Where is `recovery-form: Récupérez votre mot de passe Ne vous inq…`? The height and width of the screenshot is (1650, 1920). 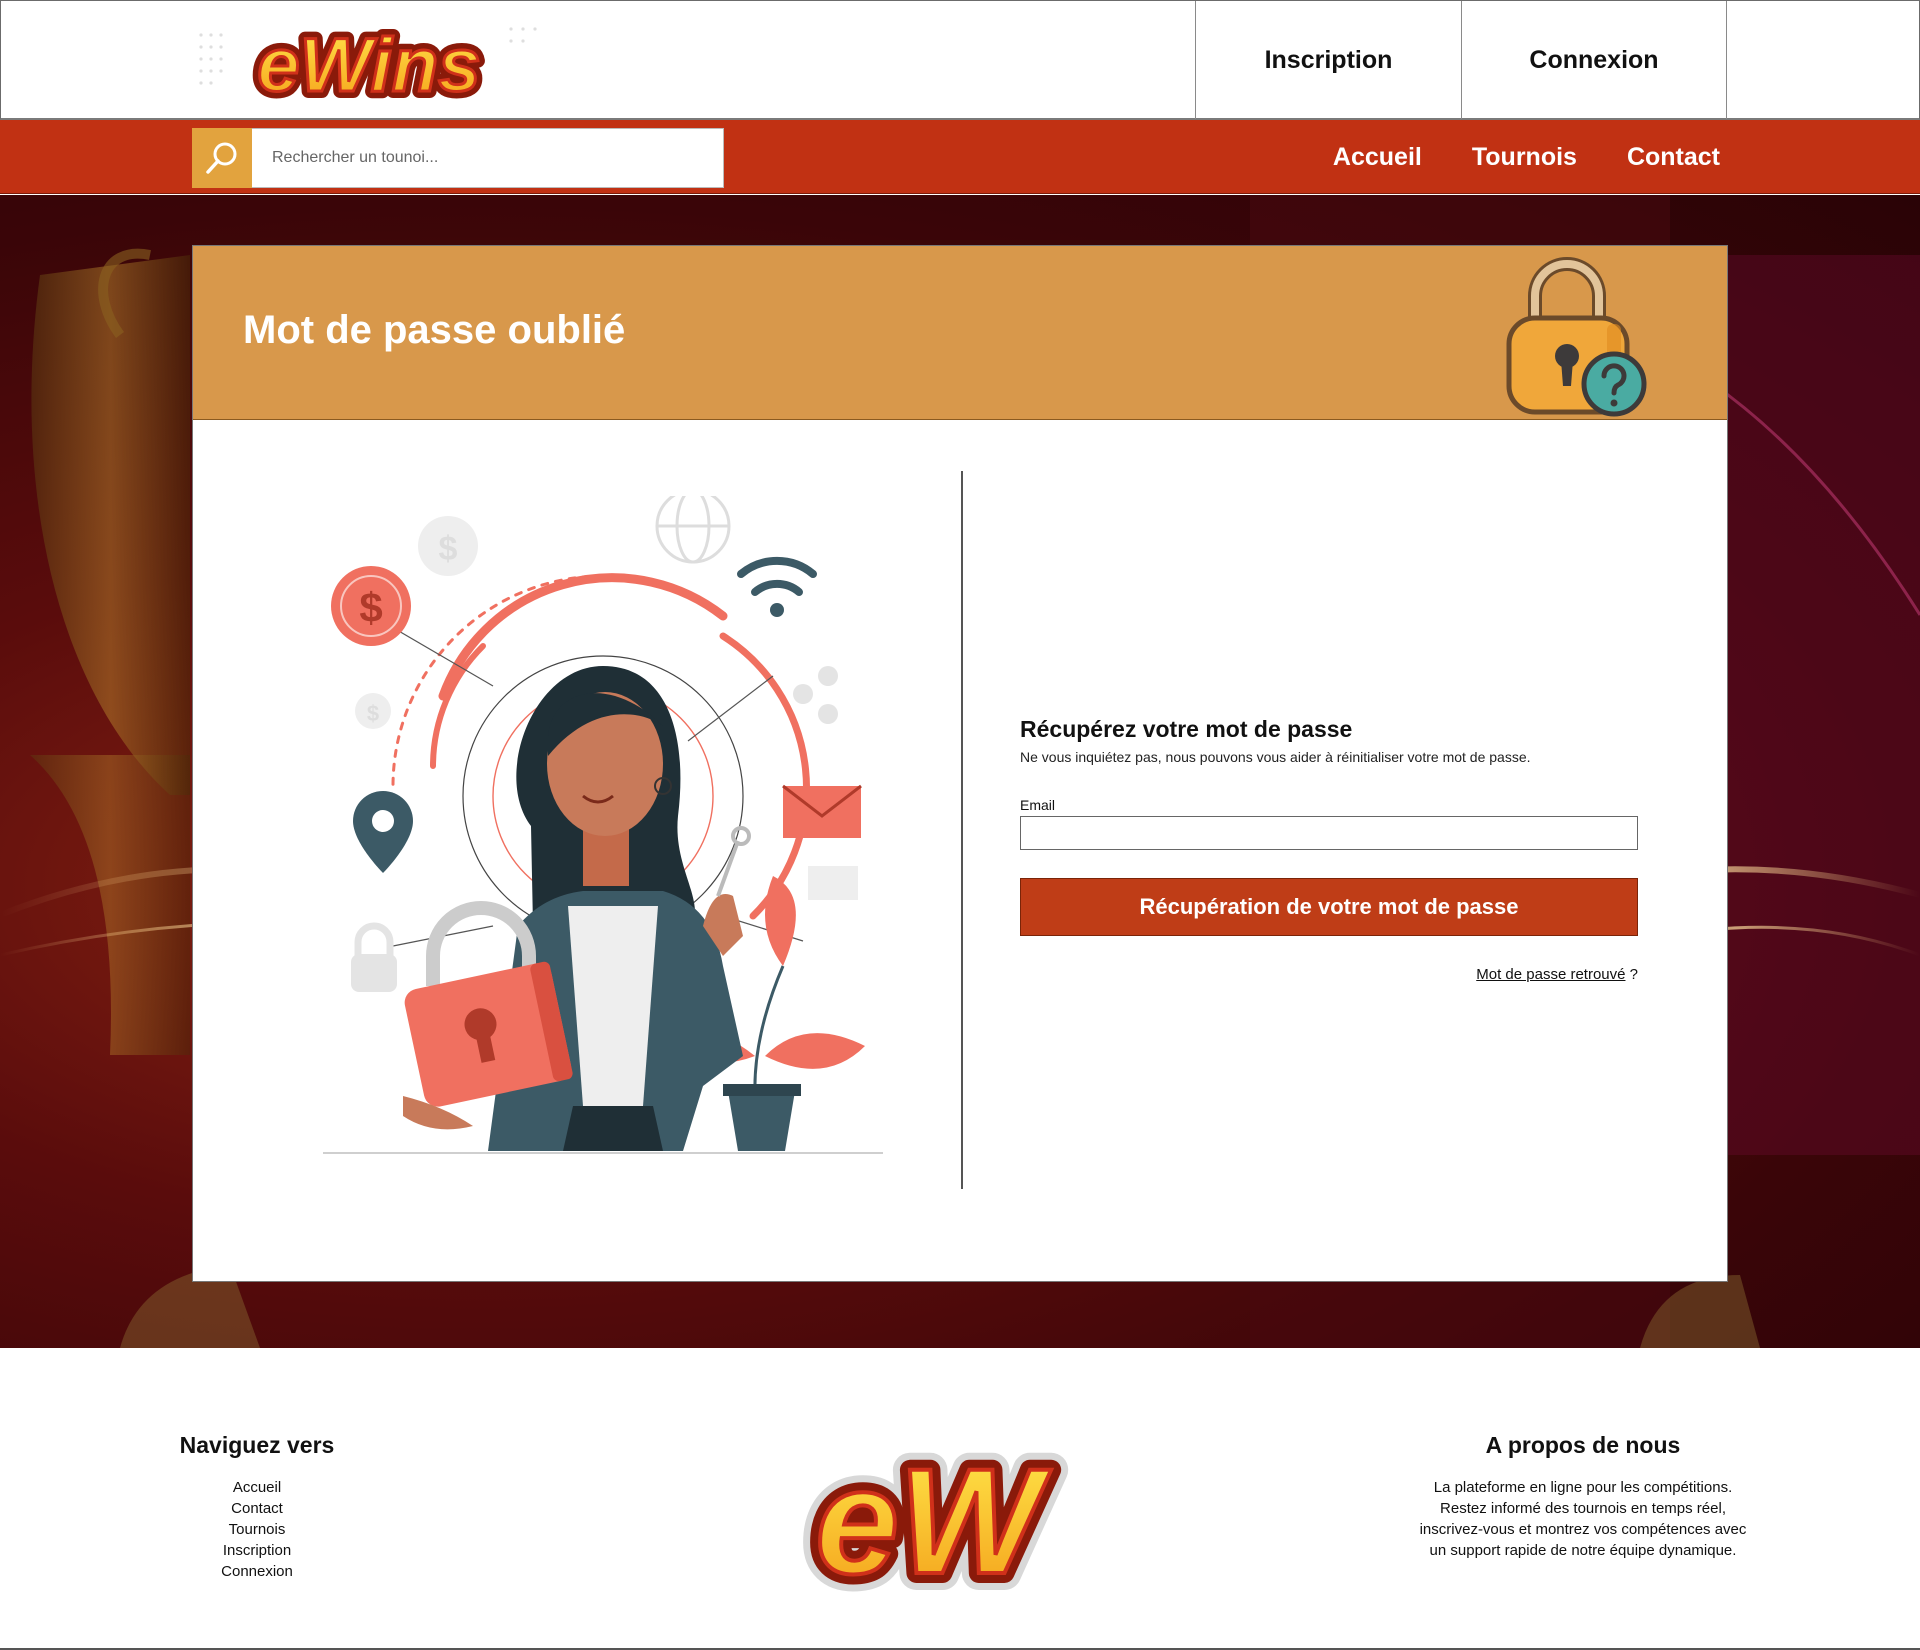 recovery-form: Récupérez votre mot de passe Ne vous inq… is located at coordinates (1330, 849).